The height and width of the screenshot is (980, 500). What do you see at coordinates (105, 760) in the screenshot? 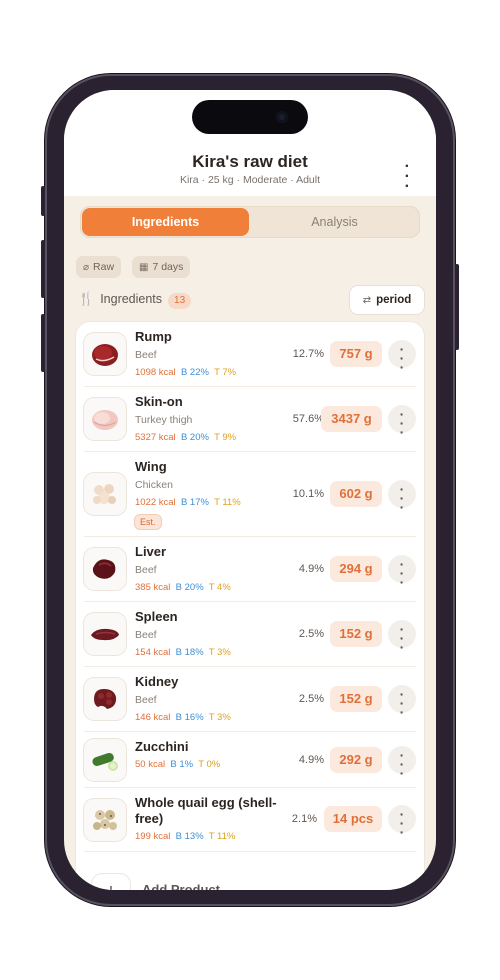
I see `zucchini-icon` at bounding box center [105, 760].